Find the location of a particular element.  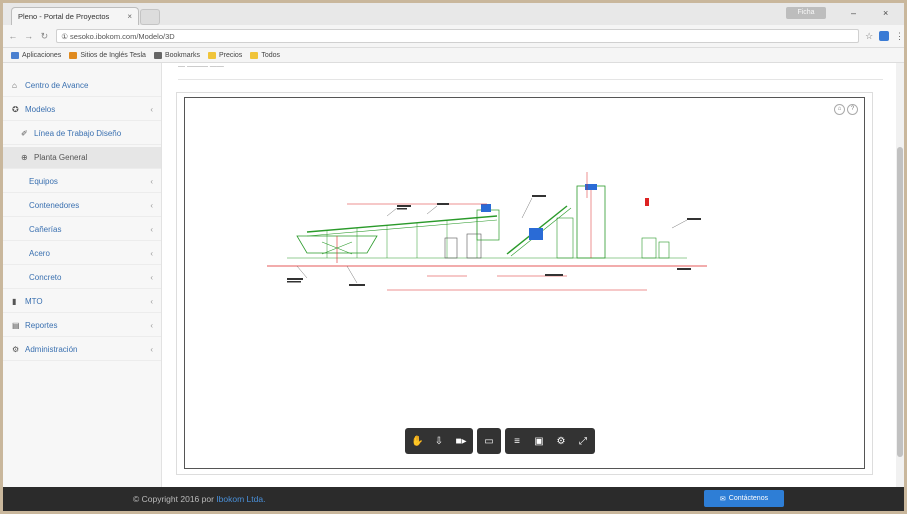

divider is located at coordinates (530, 79).